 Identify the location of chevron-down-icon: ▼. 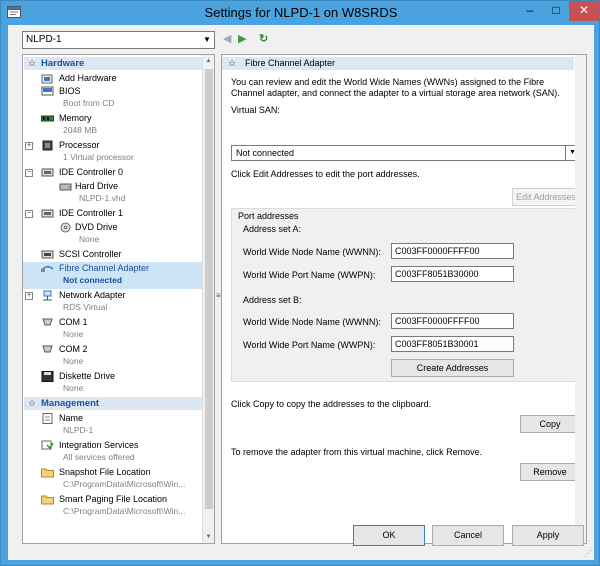
(207, 40).